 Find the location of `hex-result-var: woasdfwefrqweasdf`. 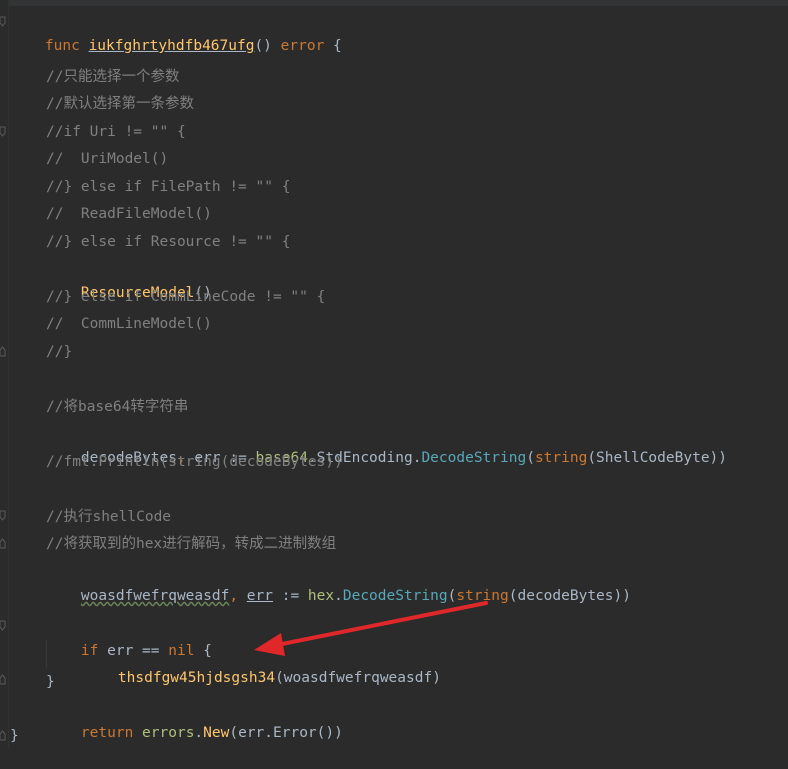

hex-result-var: woasdfwefrqweasdf is located at coordinates (155, 596).